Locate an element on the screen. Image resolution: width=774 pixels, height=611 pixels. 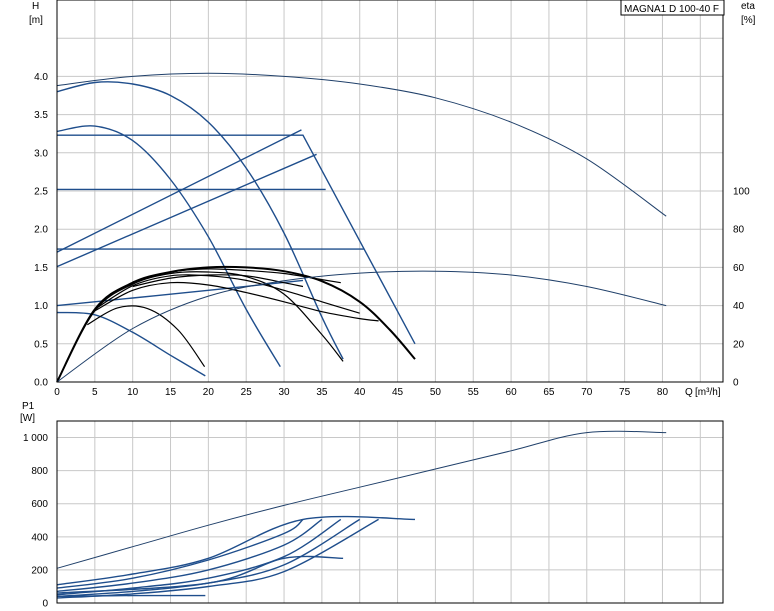
h-axis-label: H is located at coordinates (35, 6).